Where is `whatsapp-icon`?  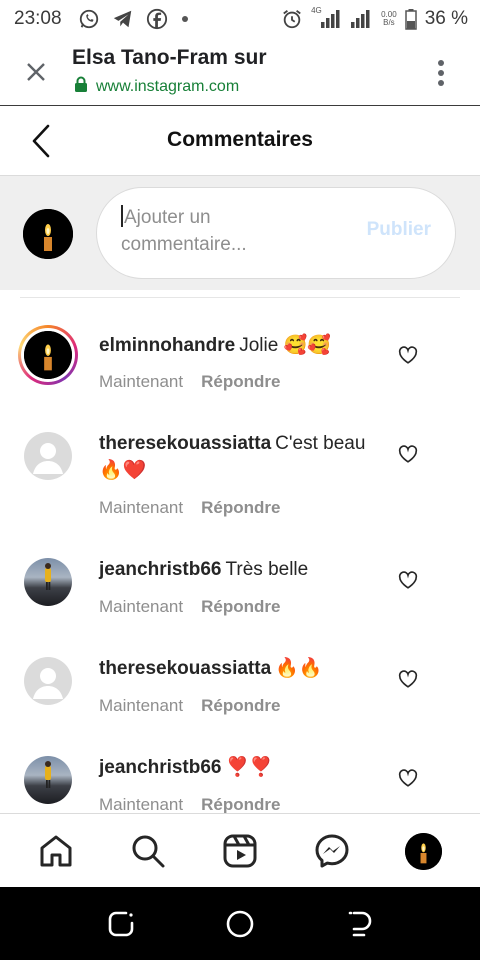 whatsapp-icon is located at coordinates (89, 19).